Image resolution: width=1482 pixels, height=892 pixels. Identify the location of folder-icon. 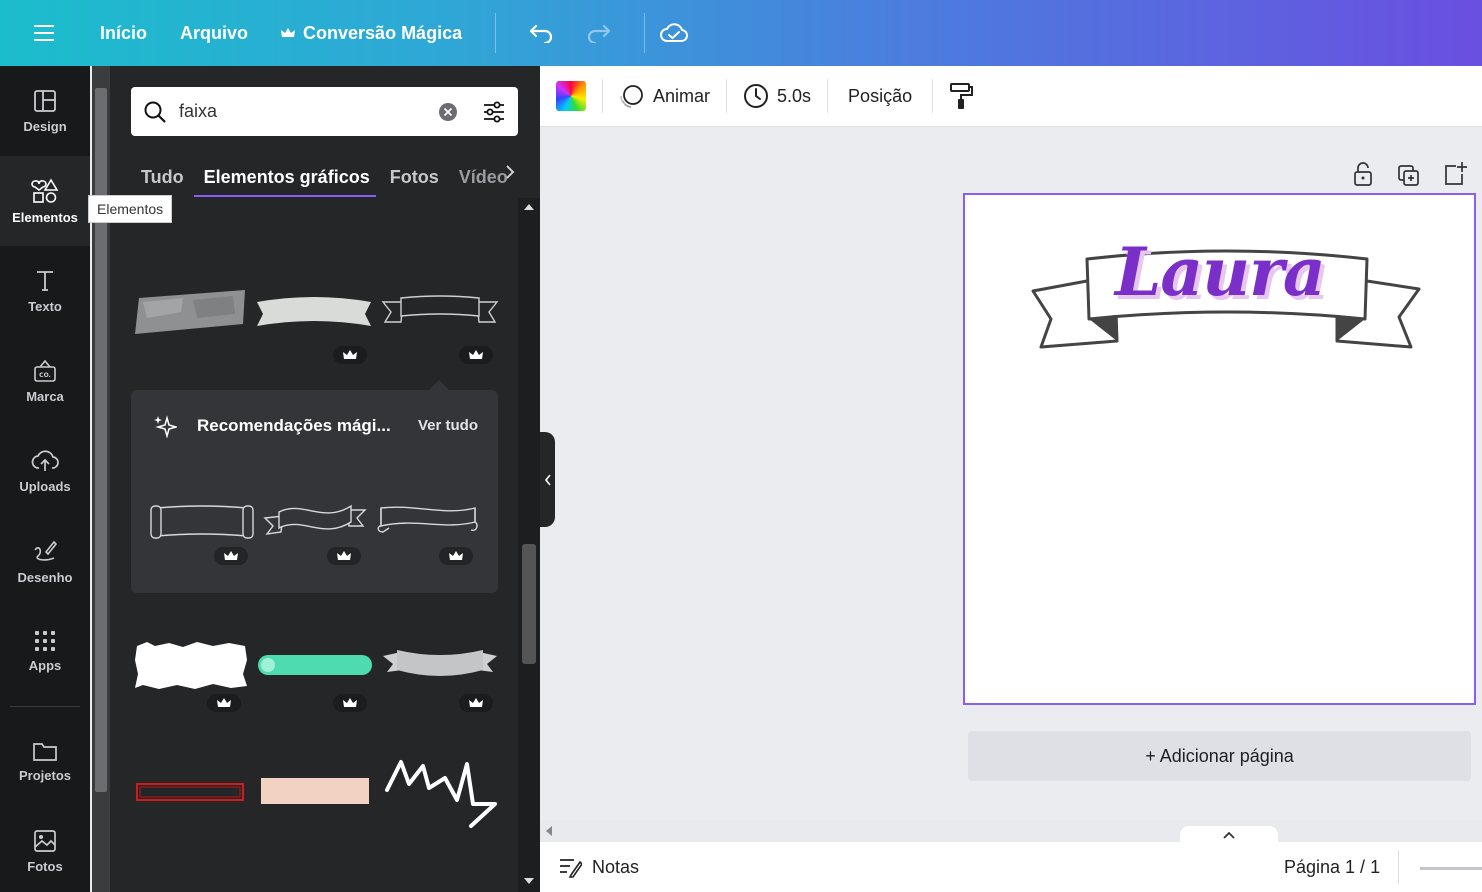
(45, 751).